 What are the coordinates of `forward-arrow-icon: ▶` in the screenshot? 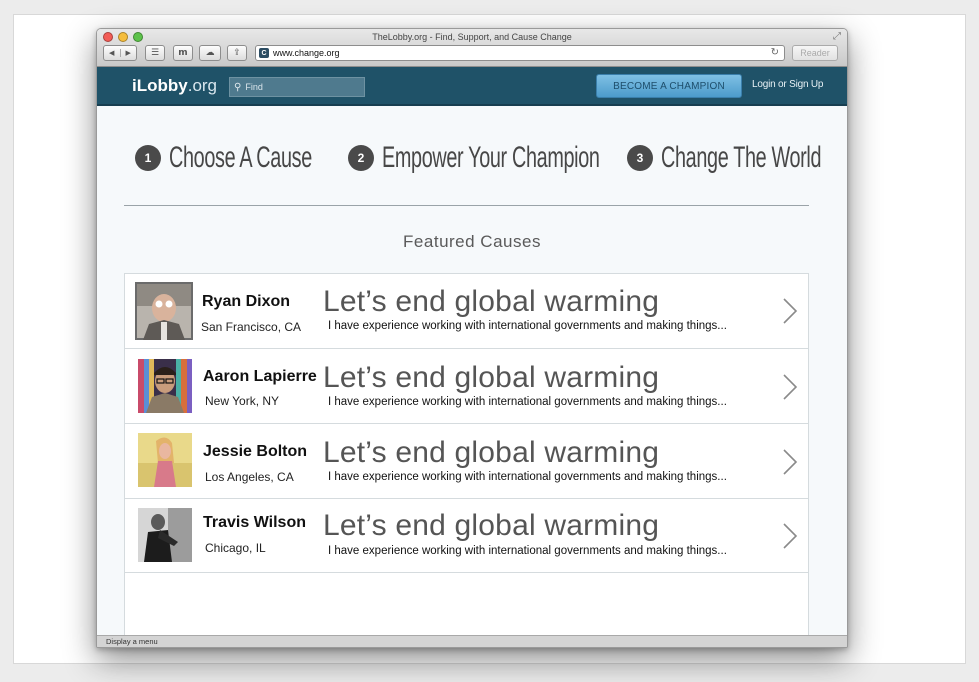 It's located at (128, 53).